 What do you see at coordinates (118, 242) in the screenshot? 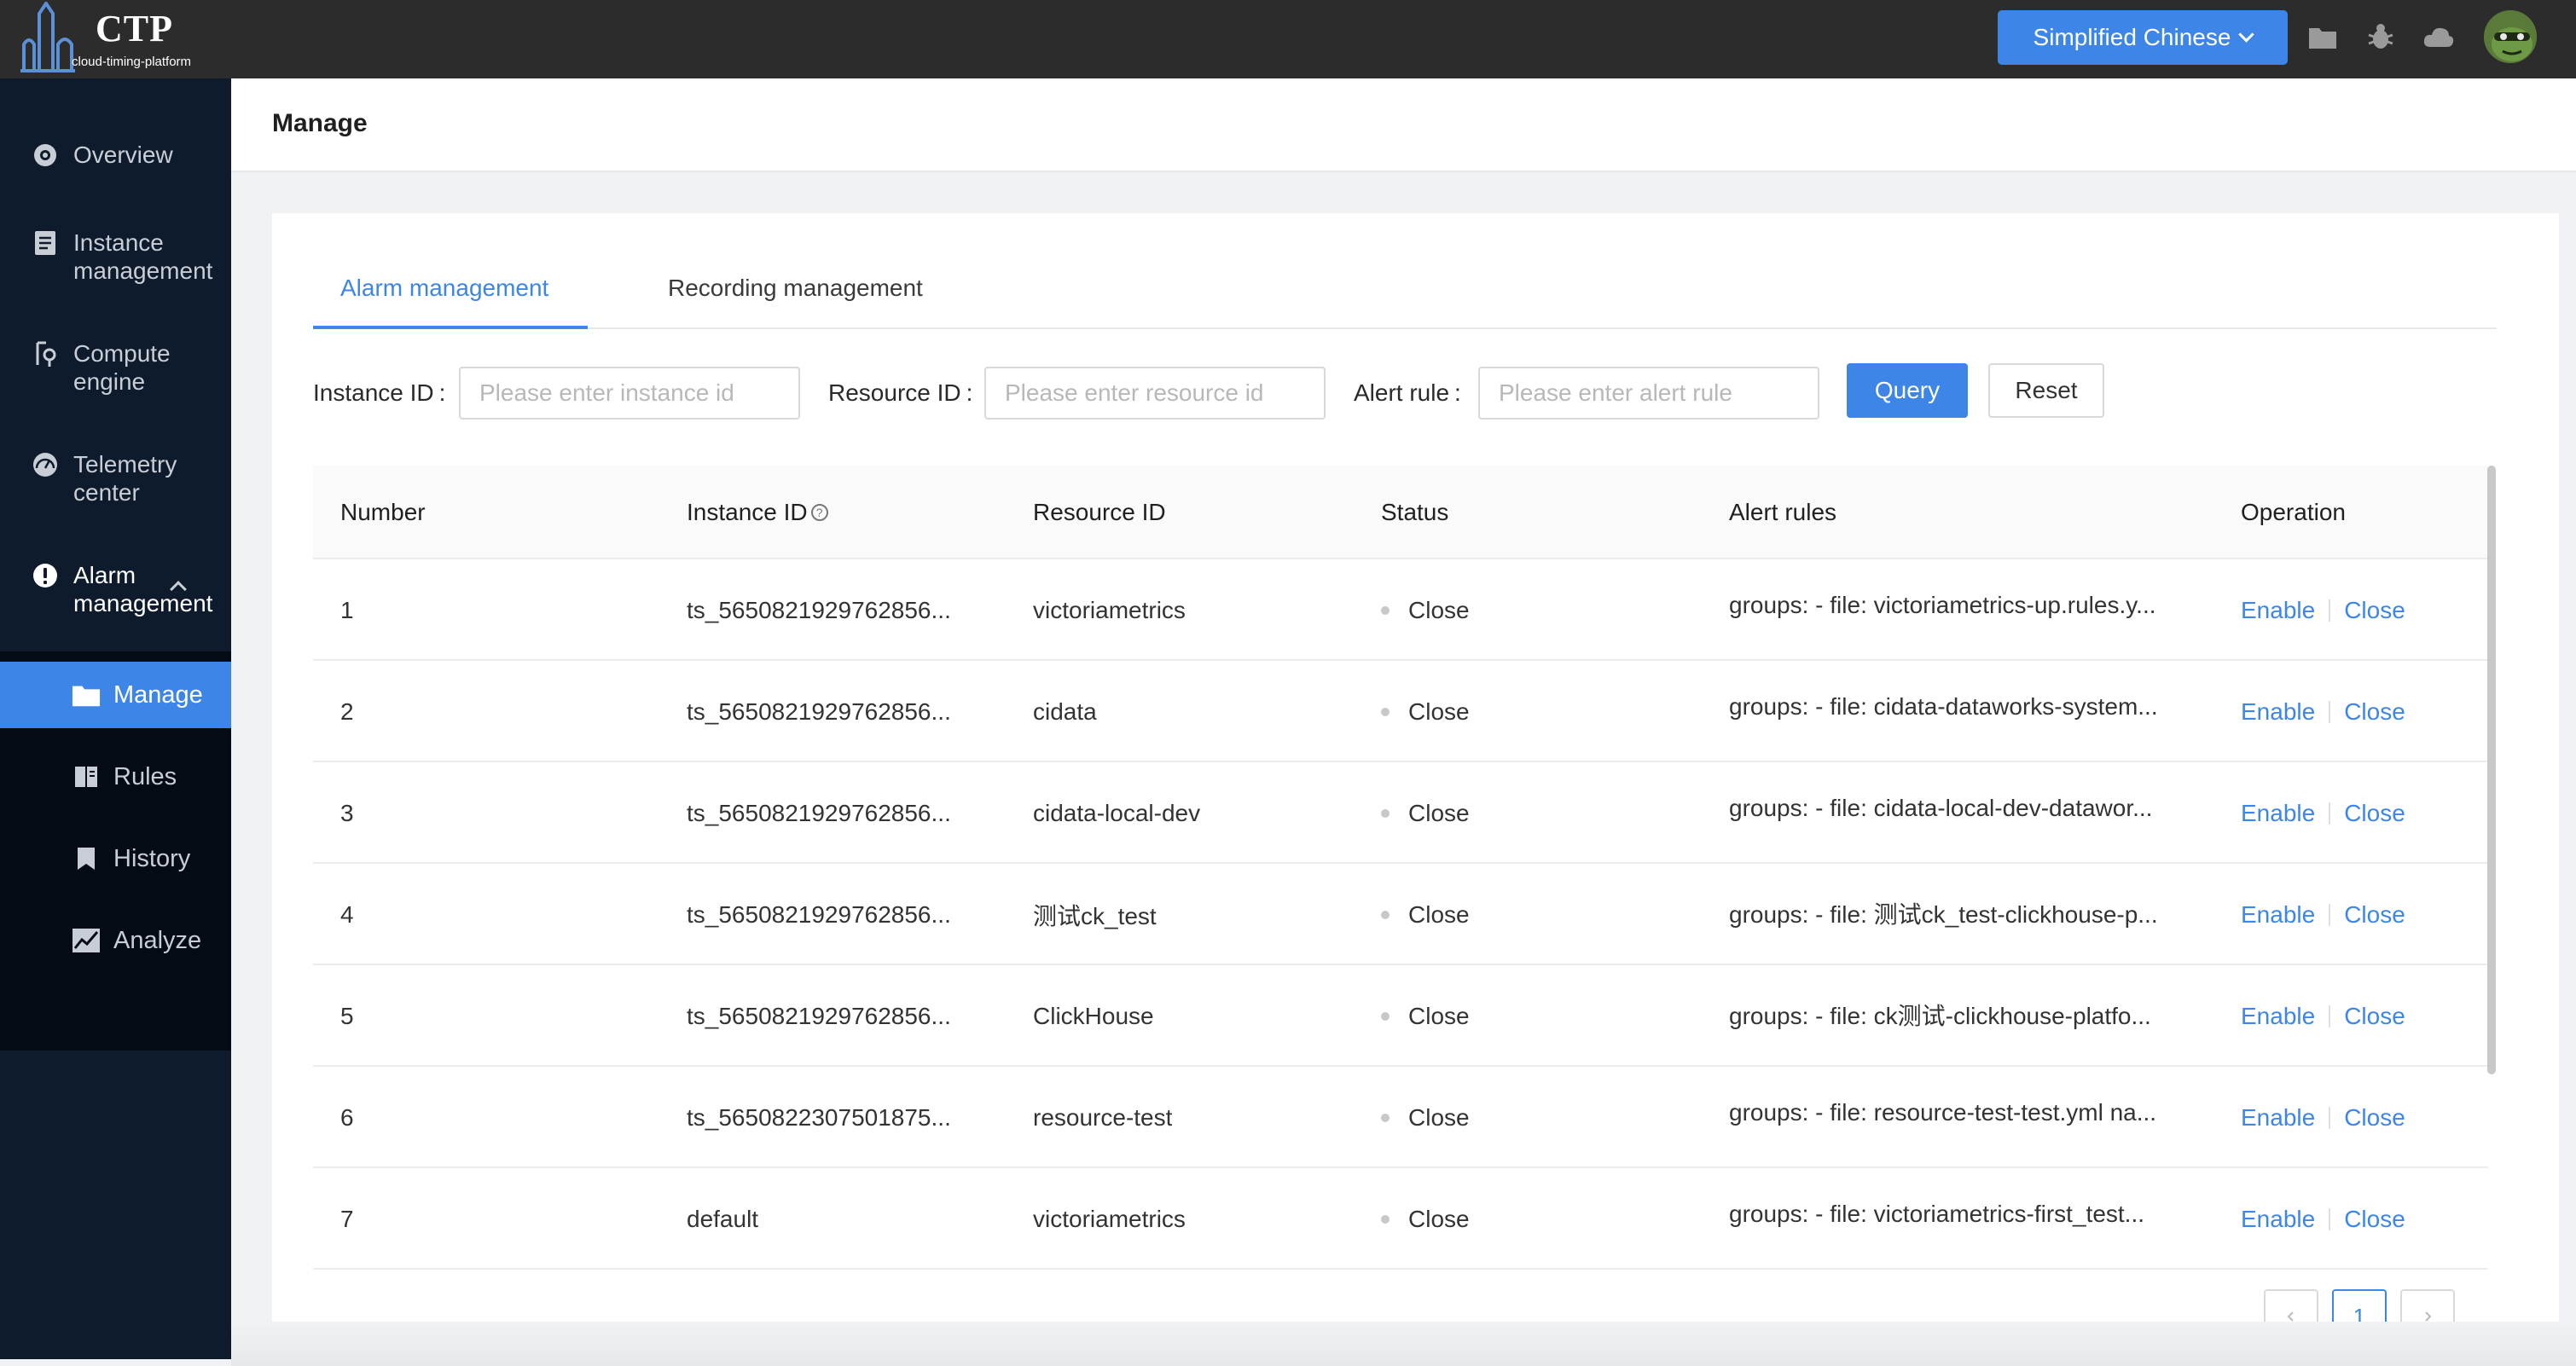
I see `sidebar-item-label-line1: Instance` at bounding box center [118, 242].